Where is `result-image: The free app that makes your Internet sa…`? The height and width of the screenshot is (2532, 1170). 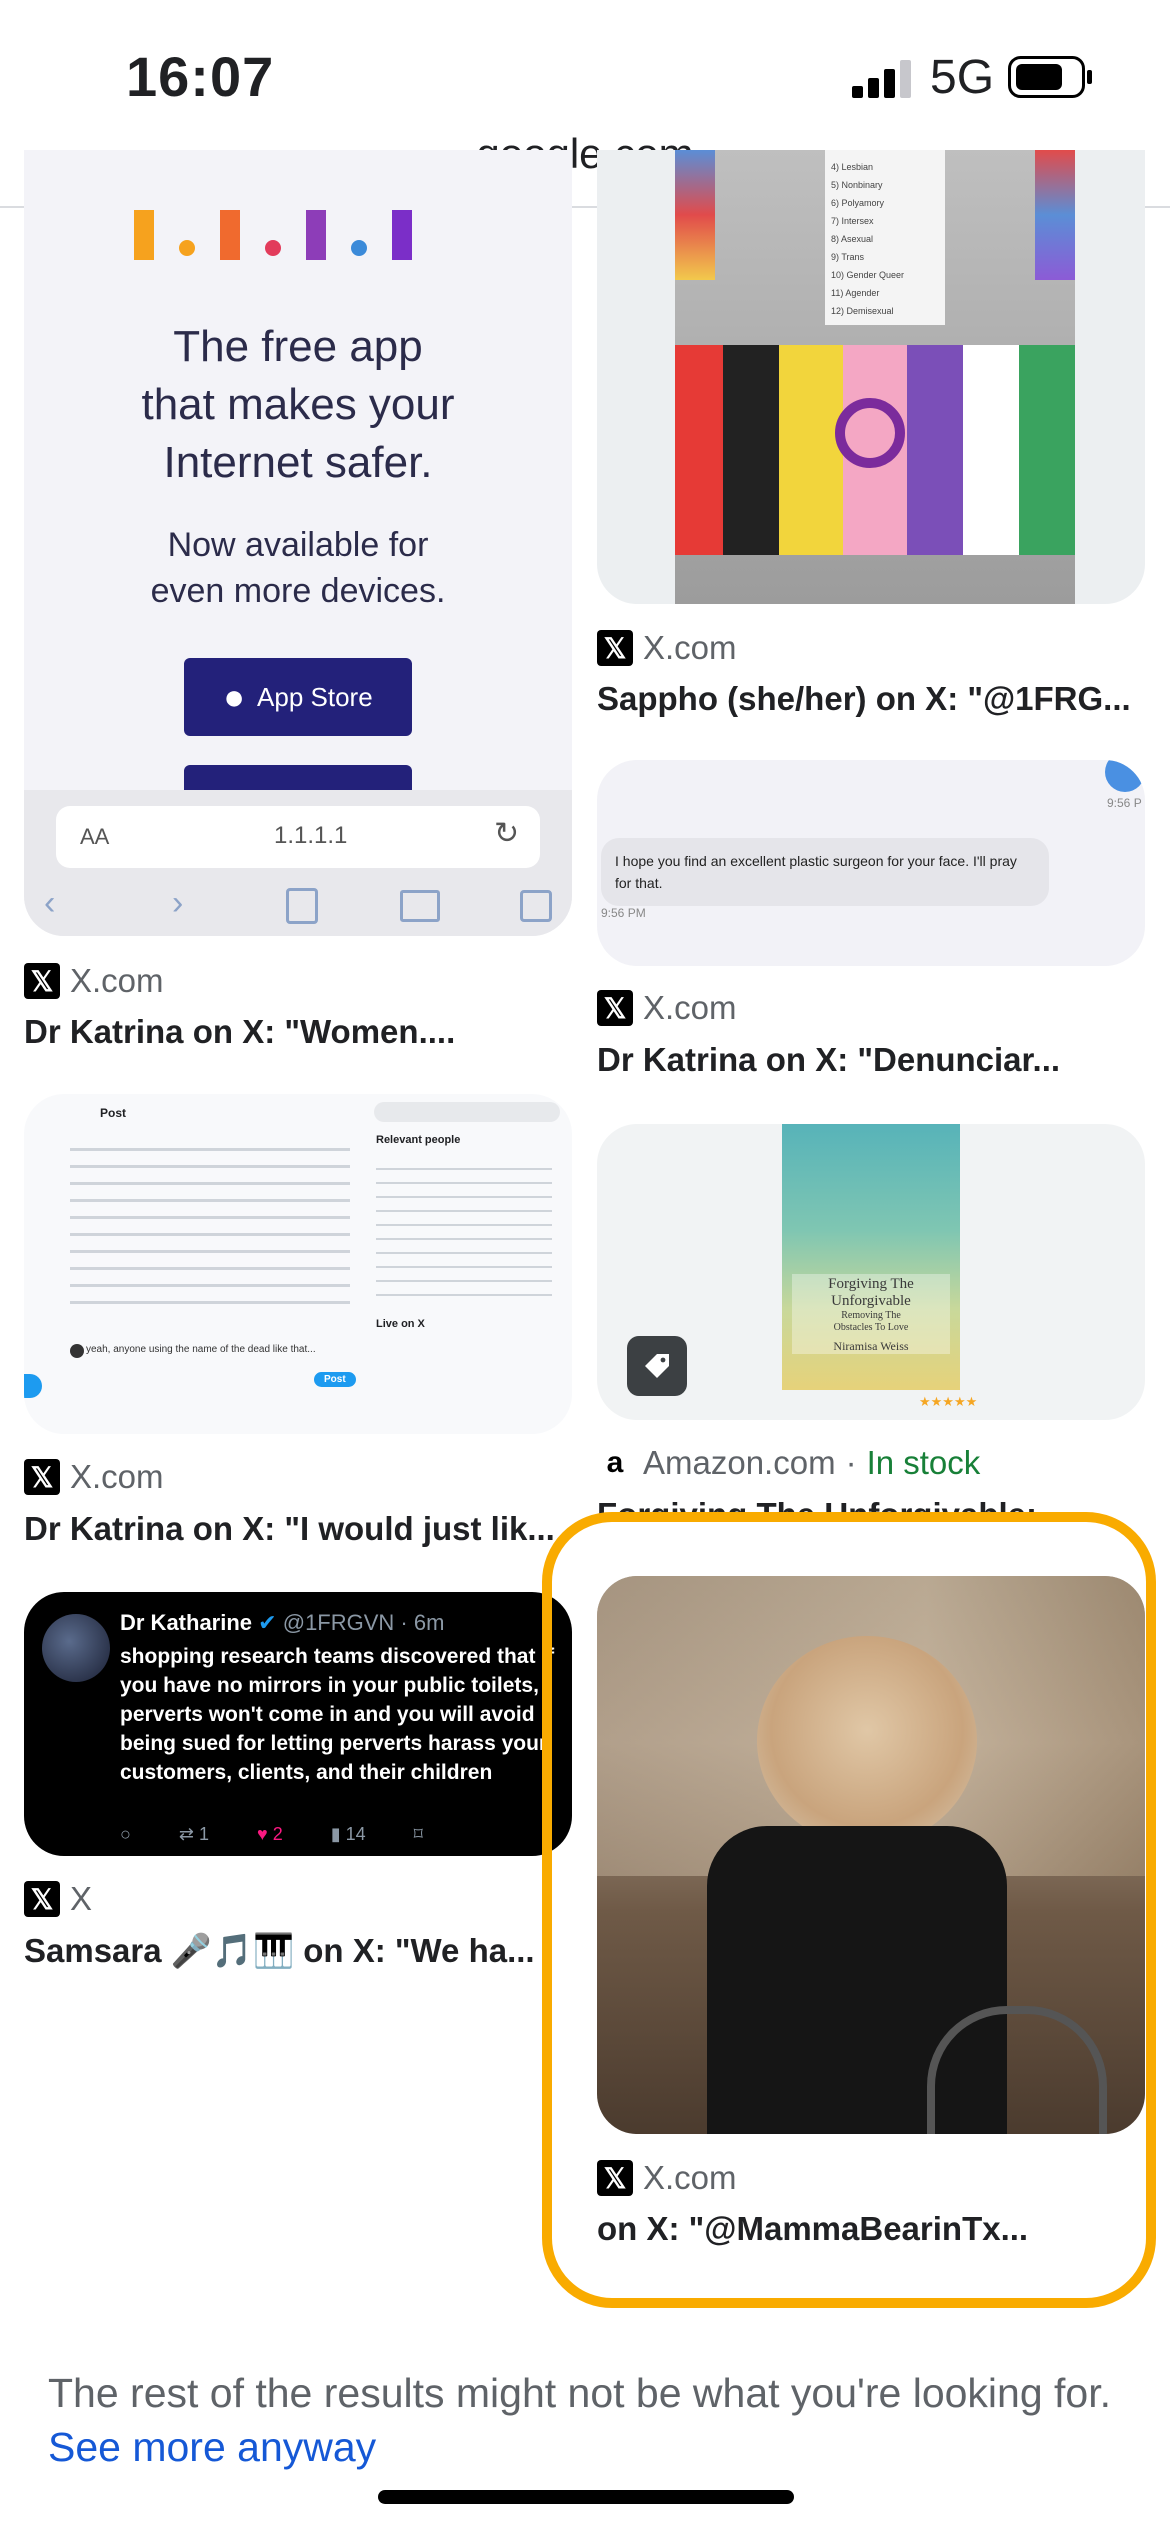 result-image: The free app that makes your Internet sa… is located at coordinates (298, 543).